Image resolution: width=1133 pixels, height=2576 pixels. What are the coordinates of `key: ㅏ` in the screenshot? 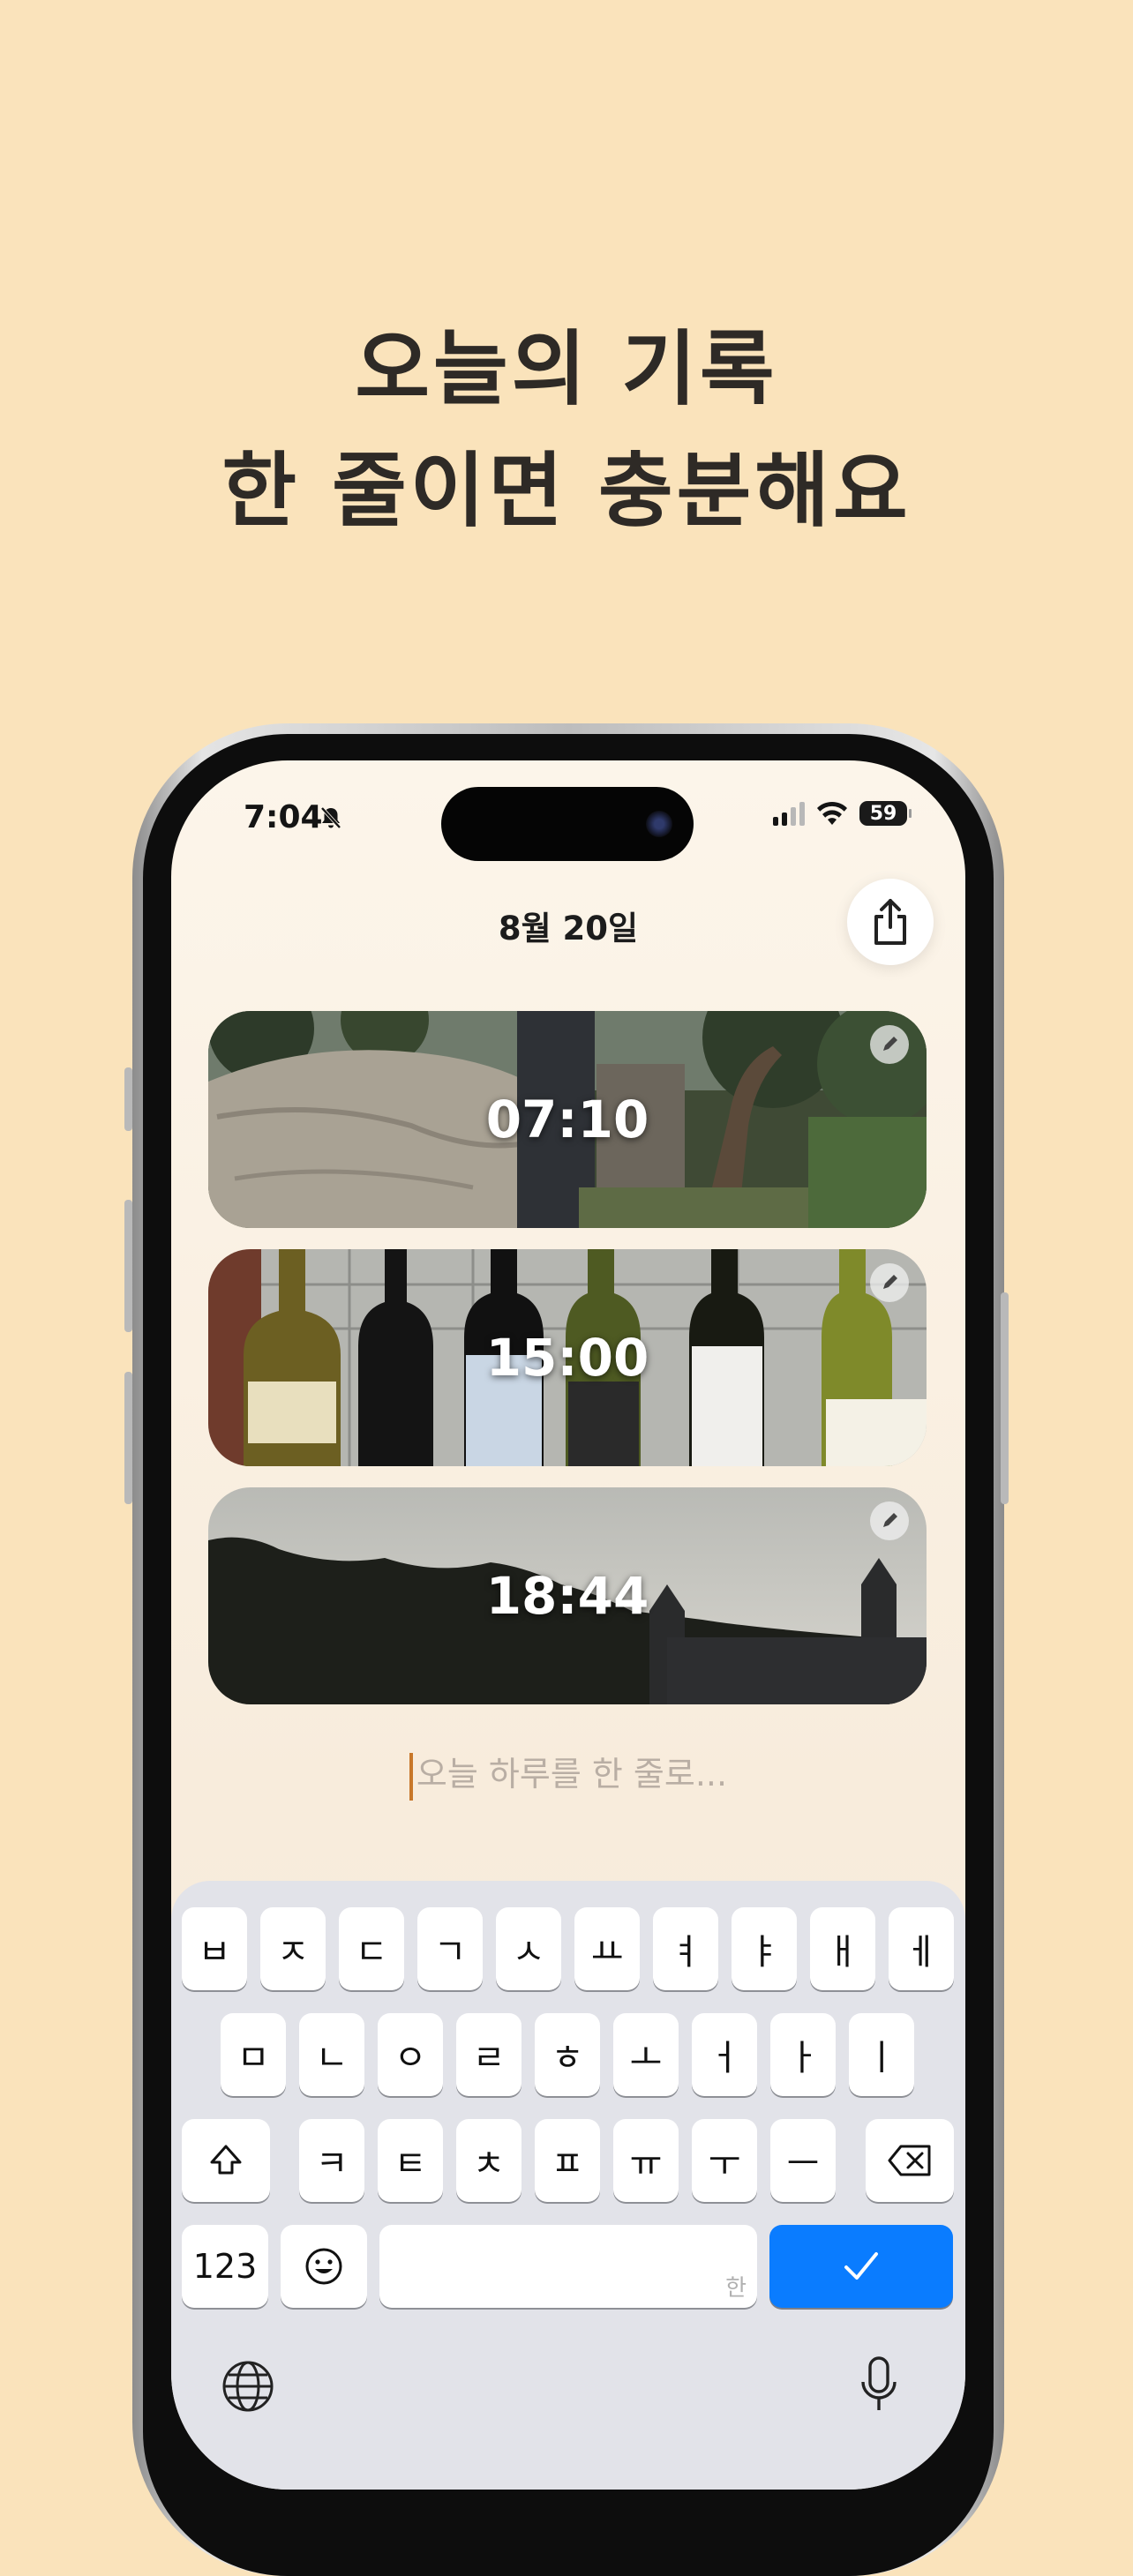 It's located at (803, 2054).